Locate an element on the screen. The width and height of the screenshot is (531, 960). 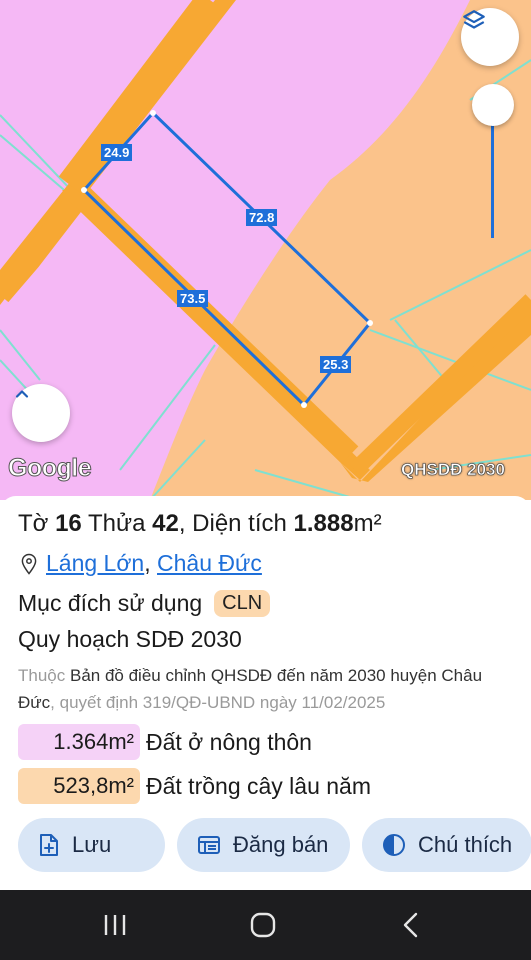
sheet-label: Tờ is located at coordinates (33, 523).